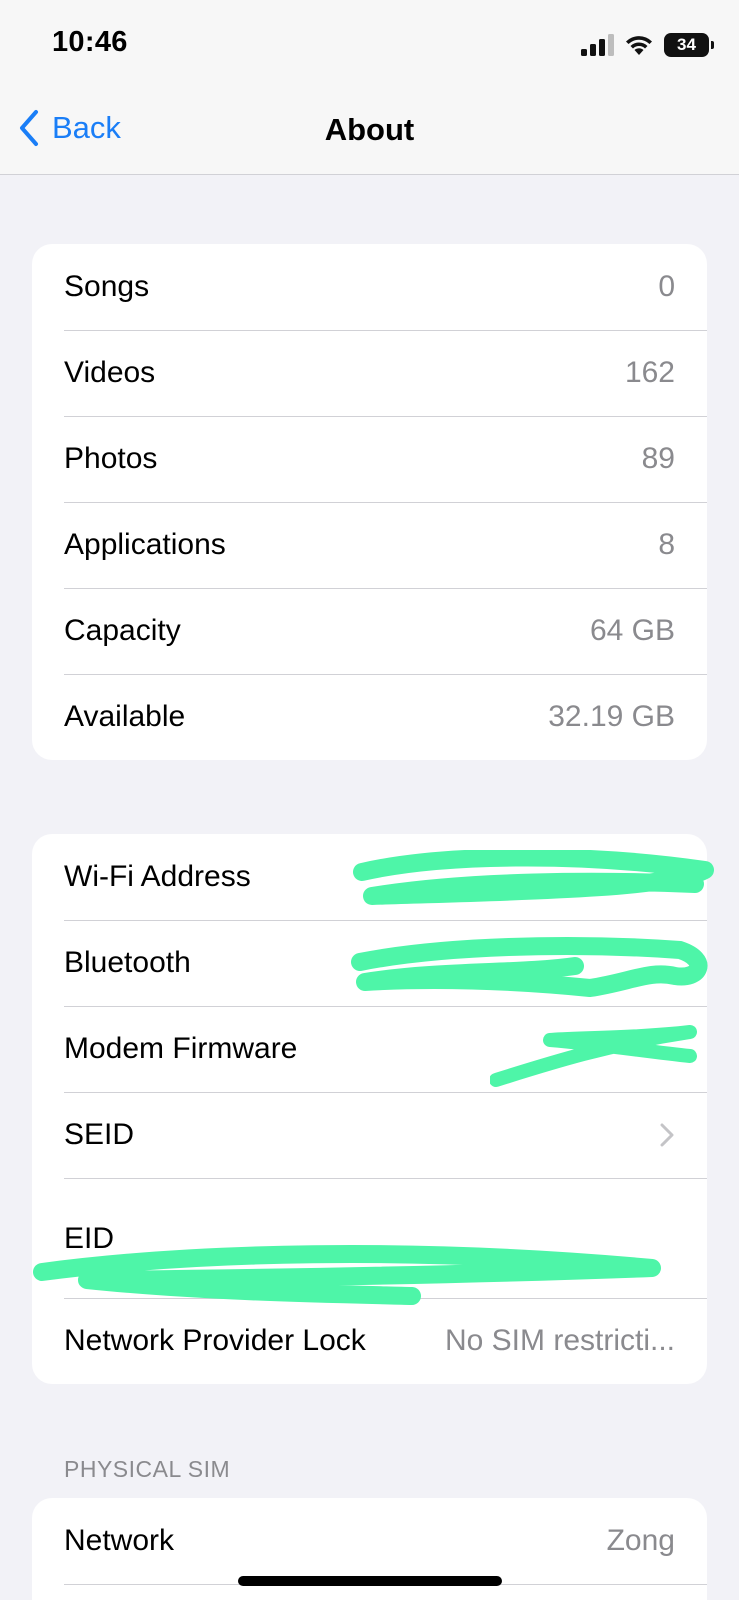 This screenshot has height=1600, width=739. Describe the element at coordinates (369, 631) in the screenshot. I see `list-item-capacity: Capacity 64 GB` at that location.